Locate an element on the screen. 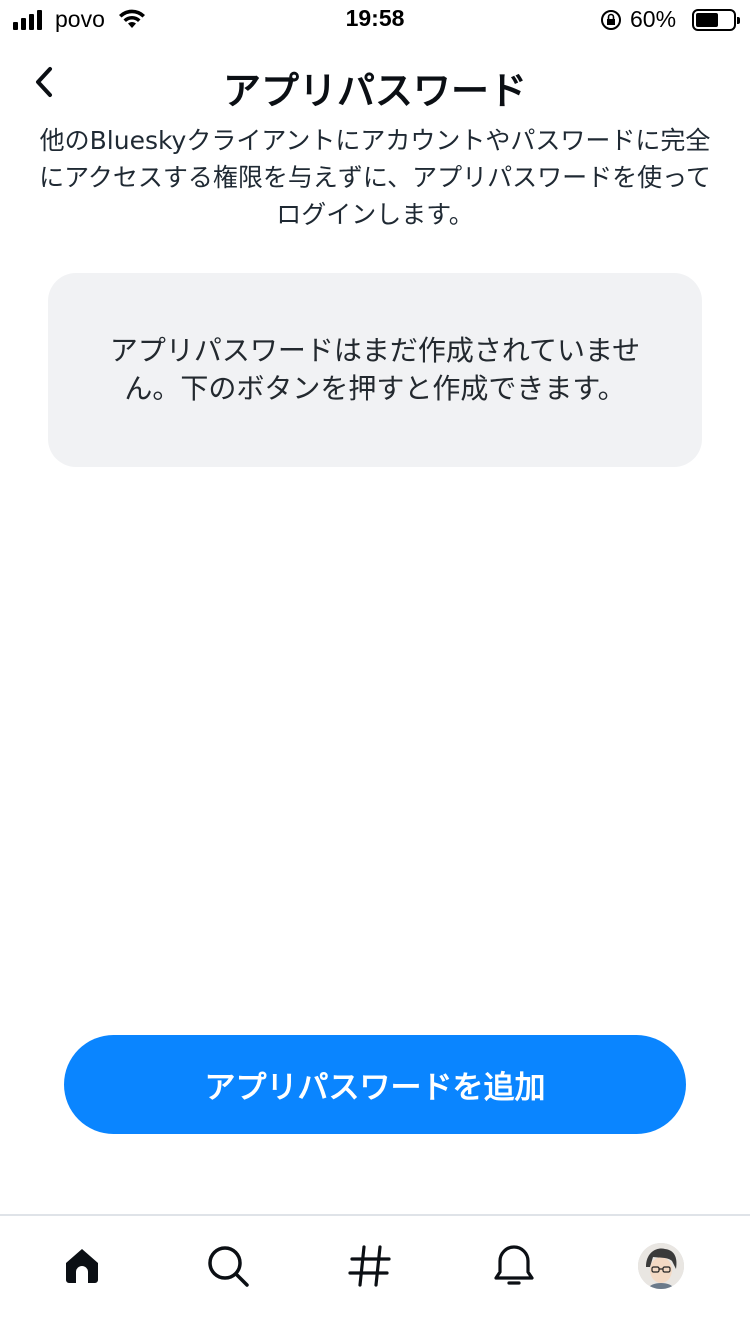 The width and height of the screenshot is (750, 1334). tab-home is located at coordinates (82, 1266).